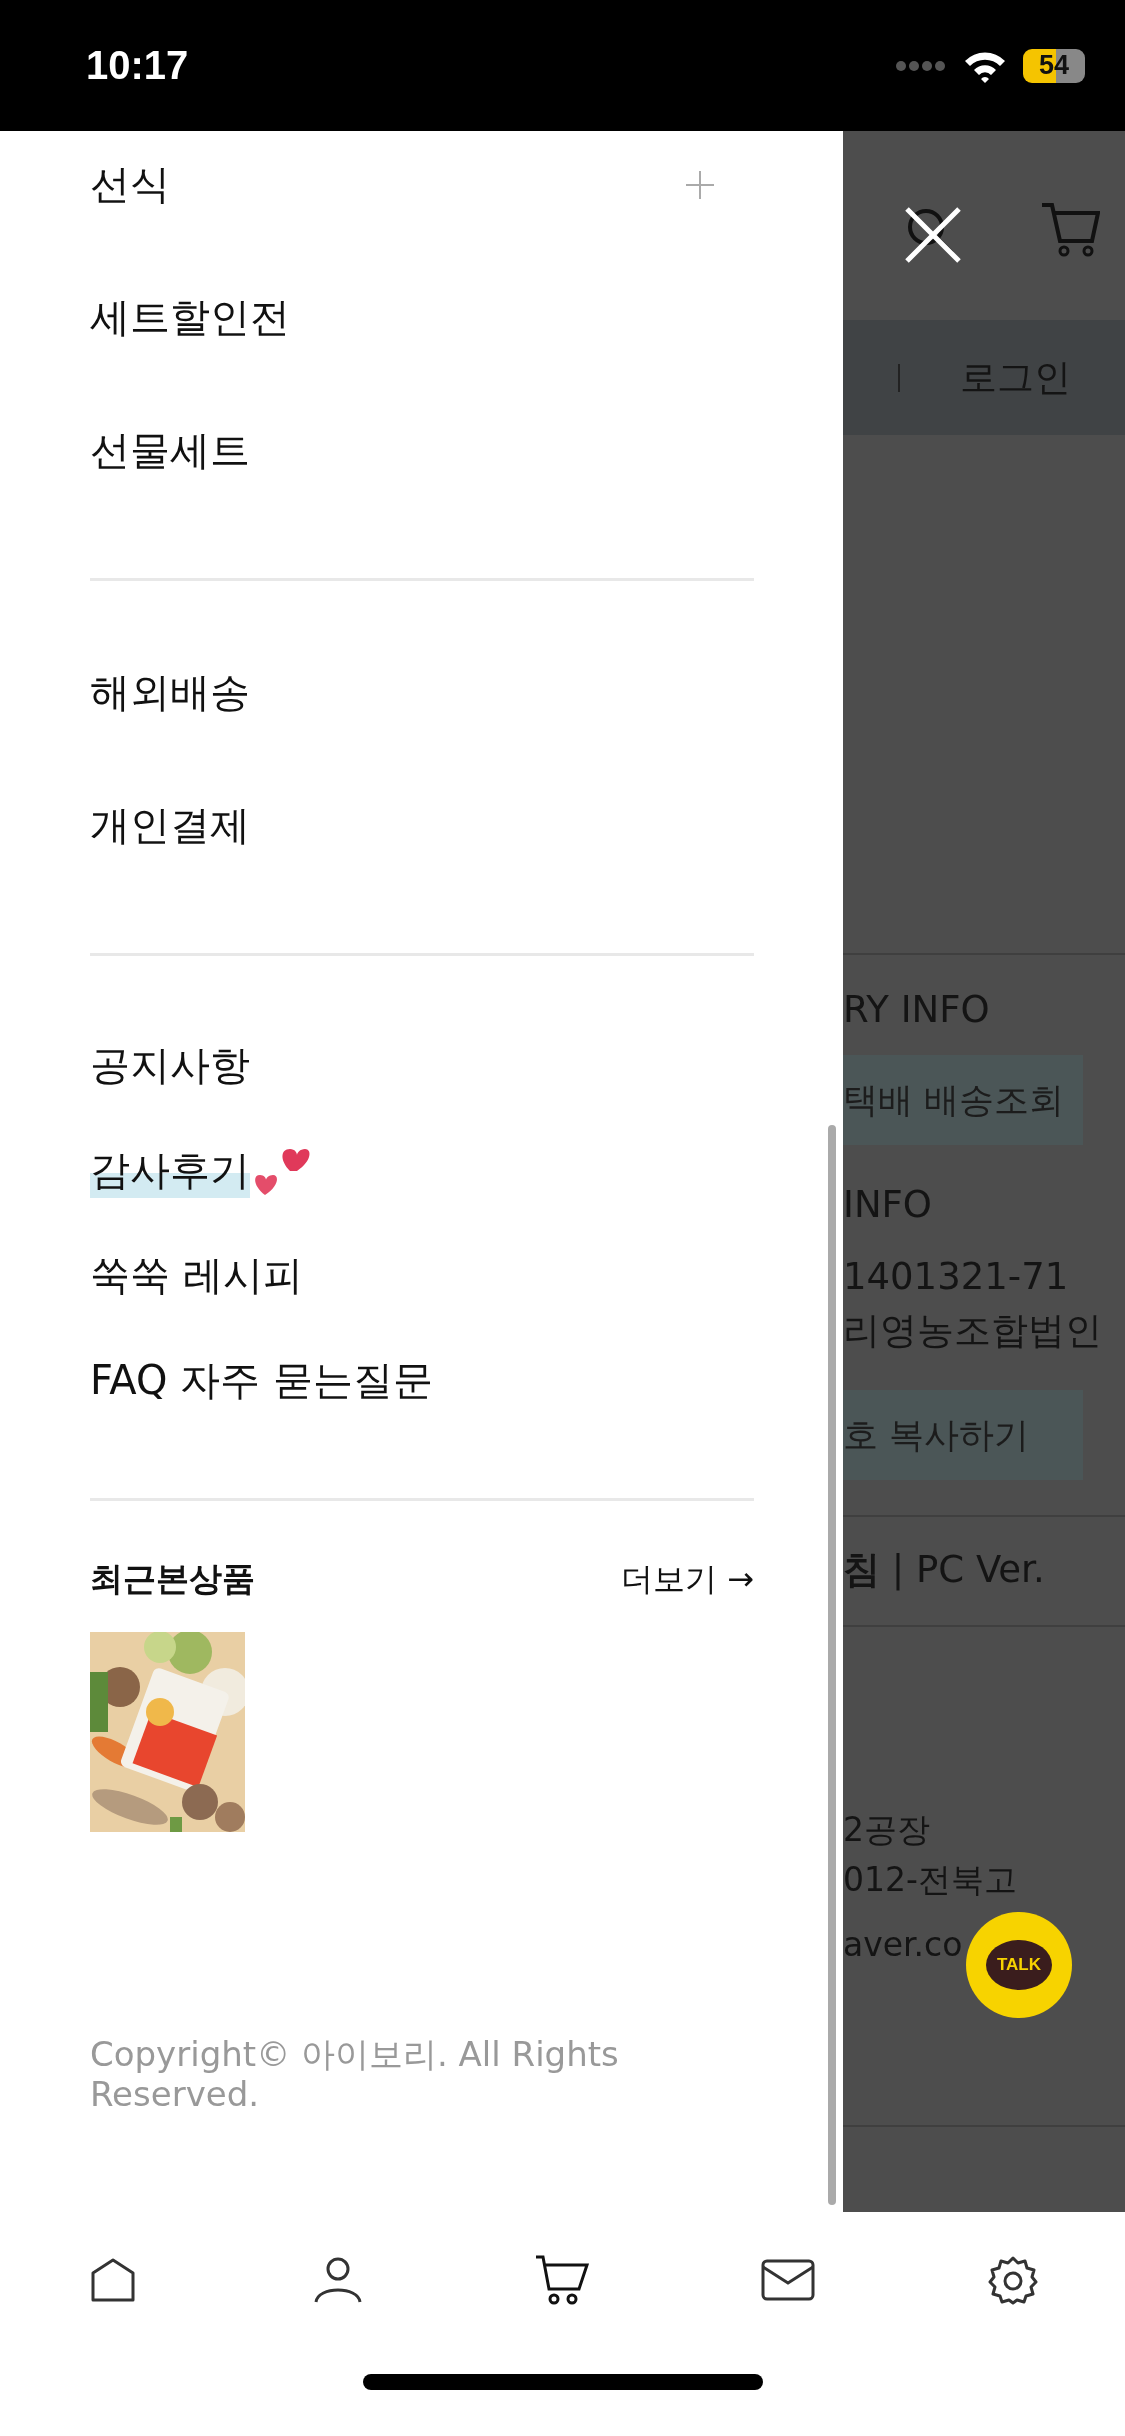 The width and height of the screenshot is (1125, 2436). I want to click on cart-icon, so click(1070, 229).